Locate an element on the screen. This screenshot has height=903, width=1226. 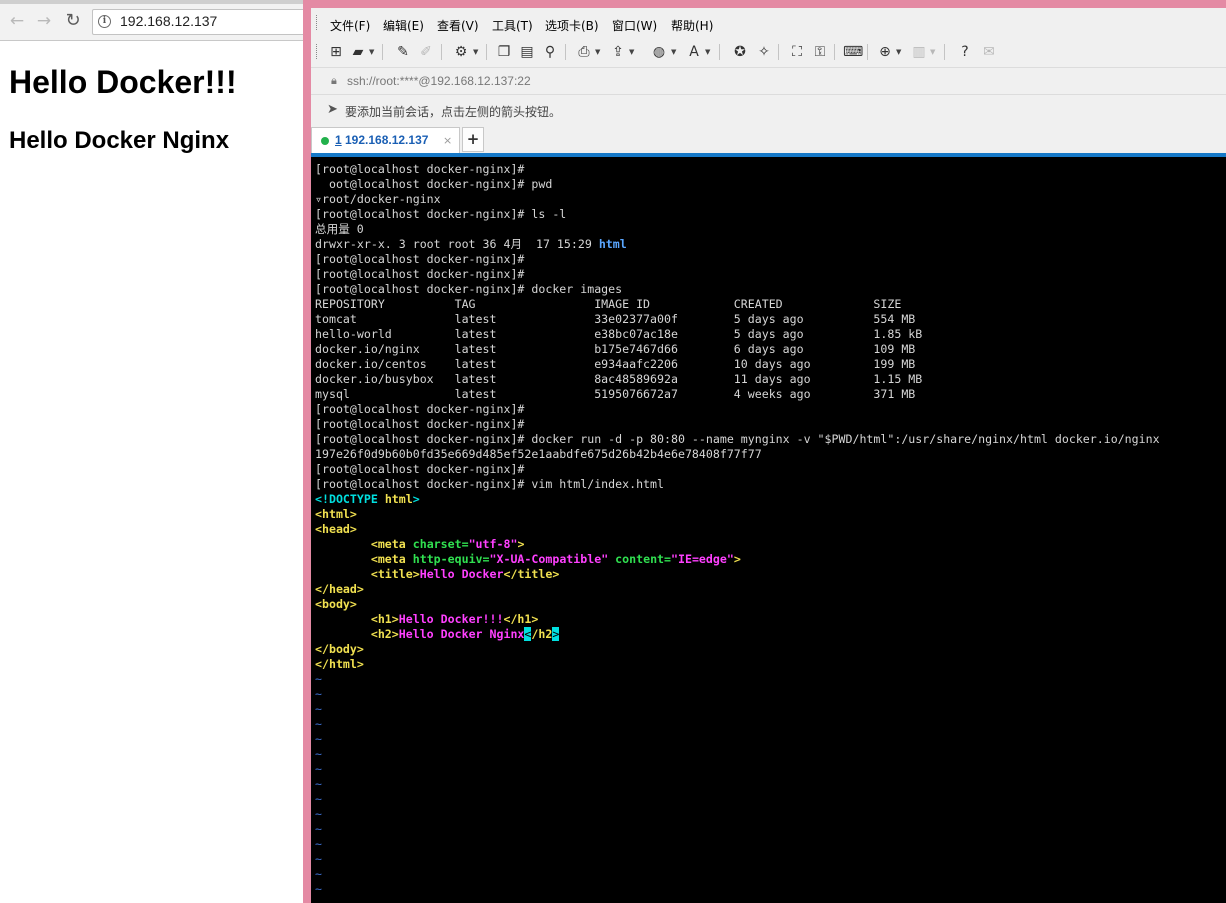
tab-session-1: 1 192.168.12.137 × is located at coordinates (385, 140).